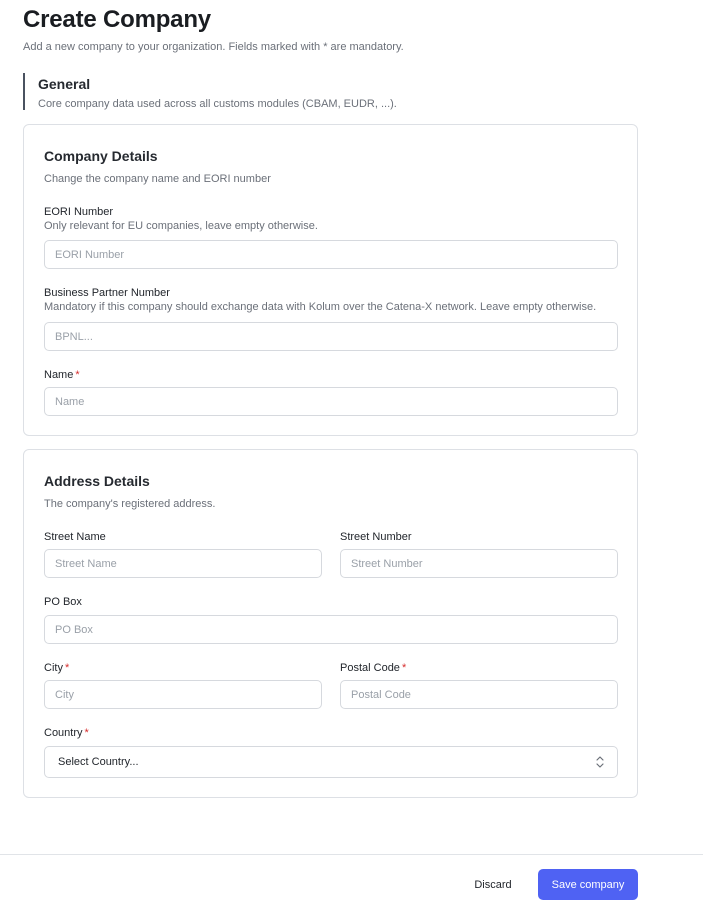 The image size is (703, 913). I want to click on discard-button: Discard, so click(493, 884).